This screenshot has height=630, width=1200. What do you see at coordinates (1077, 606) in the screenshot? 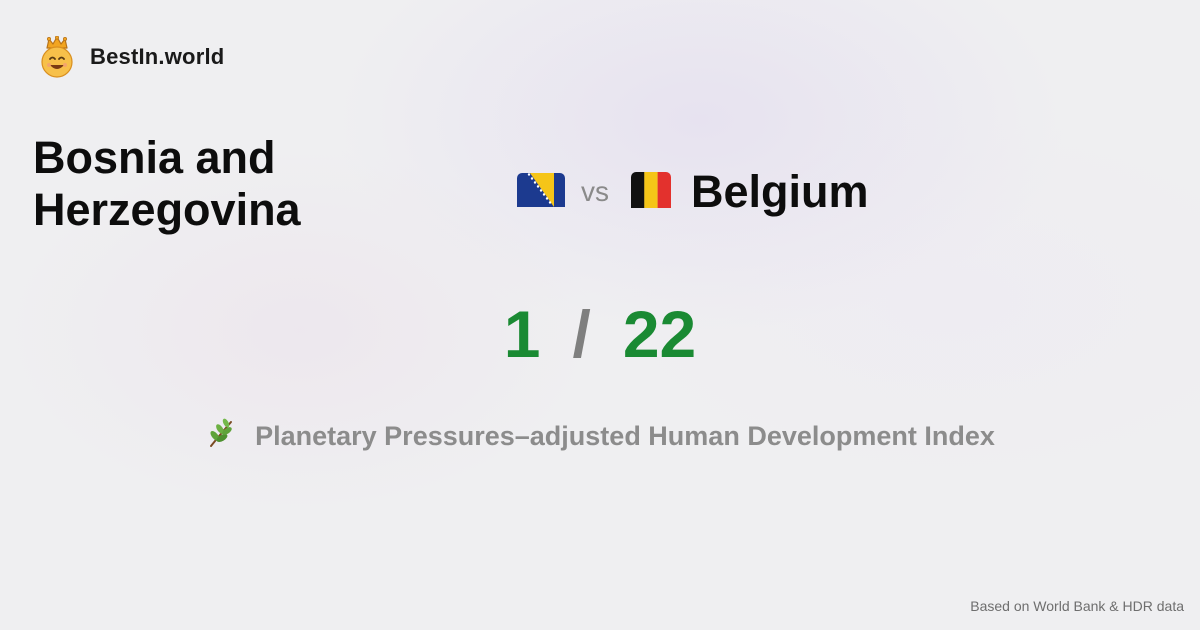
I see `source-note: Based on World Bank & HDR data` at bounding box center [1077, 606].